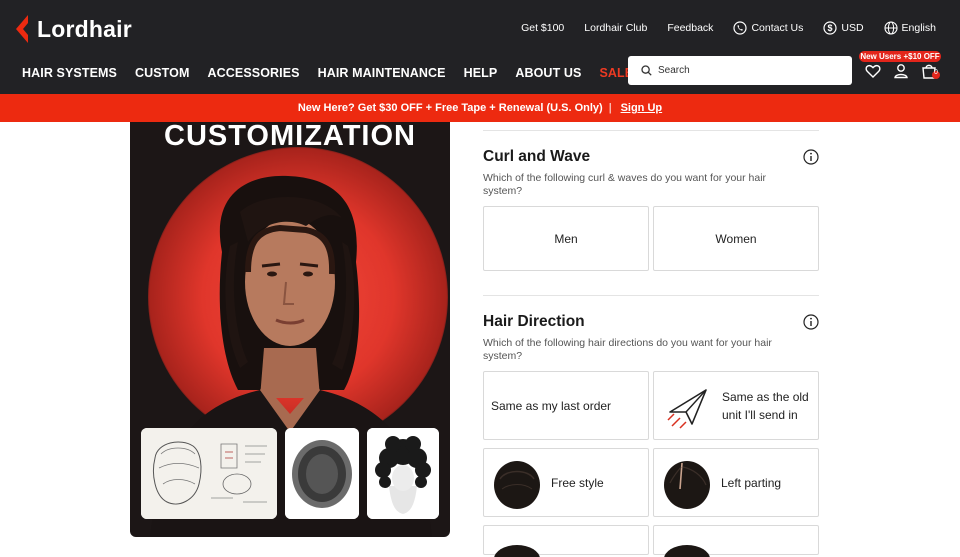  I want to click on curly-hair-thumbnail, so click(403, 473).